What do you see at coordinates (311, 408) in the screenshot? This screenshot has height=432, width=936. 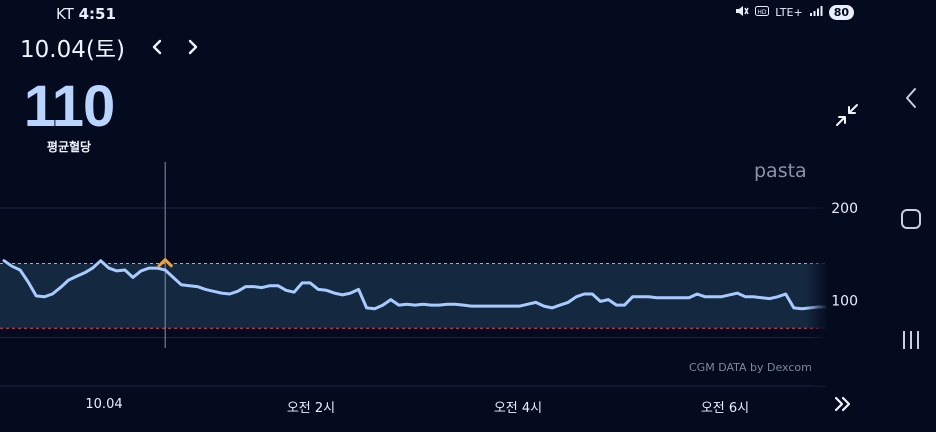 I see `x-tick-label: 오전 2시` at bounding box center [311, 408].